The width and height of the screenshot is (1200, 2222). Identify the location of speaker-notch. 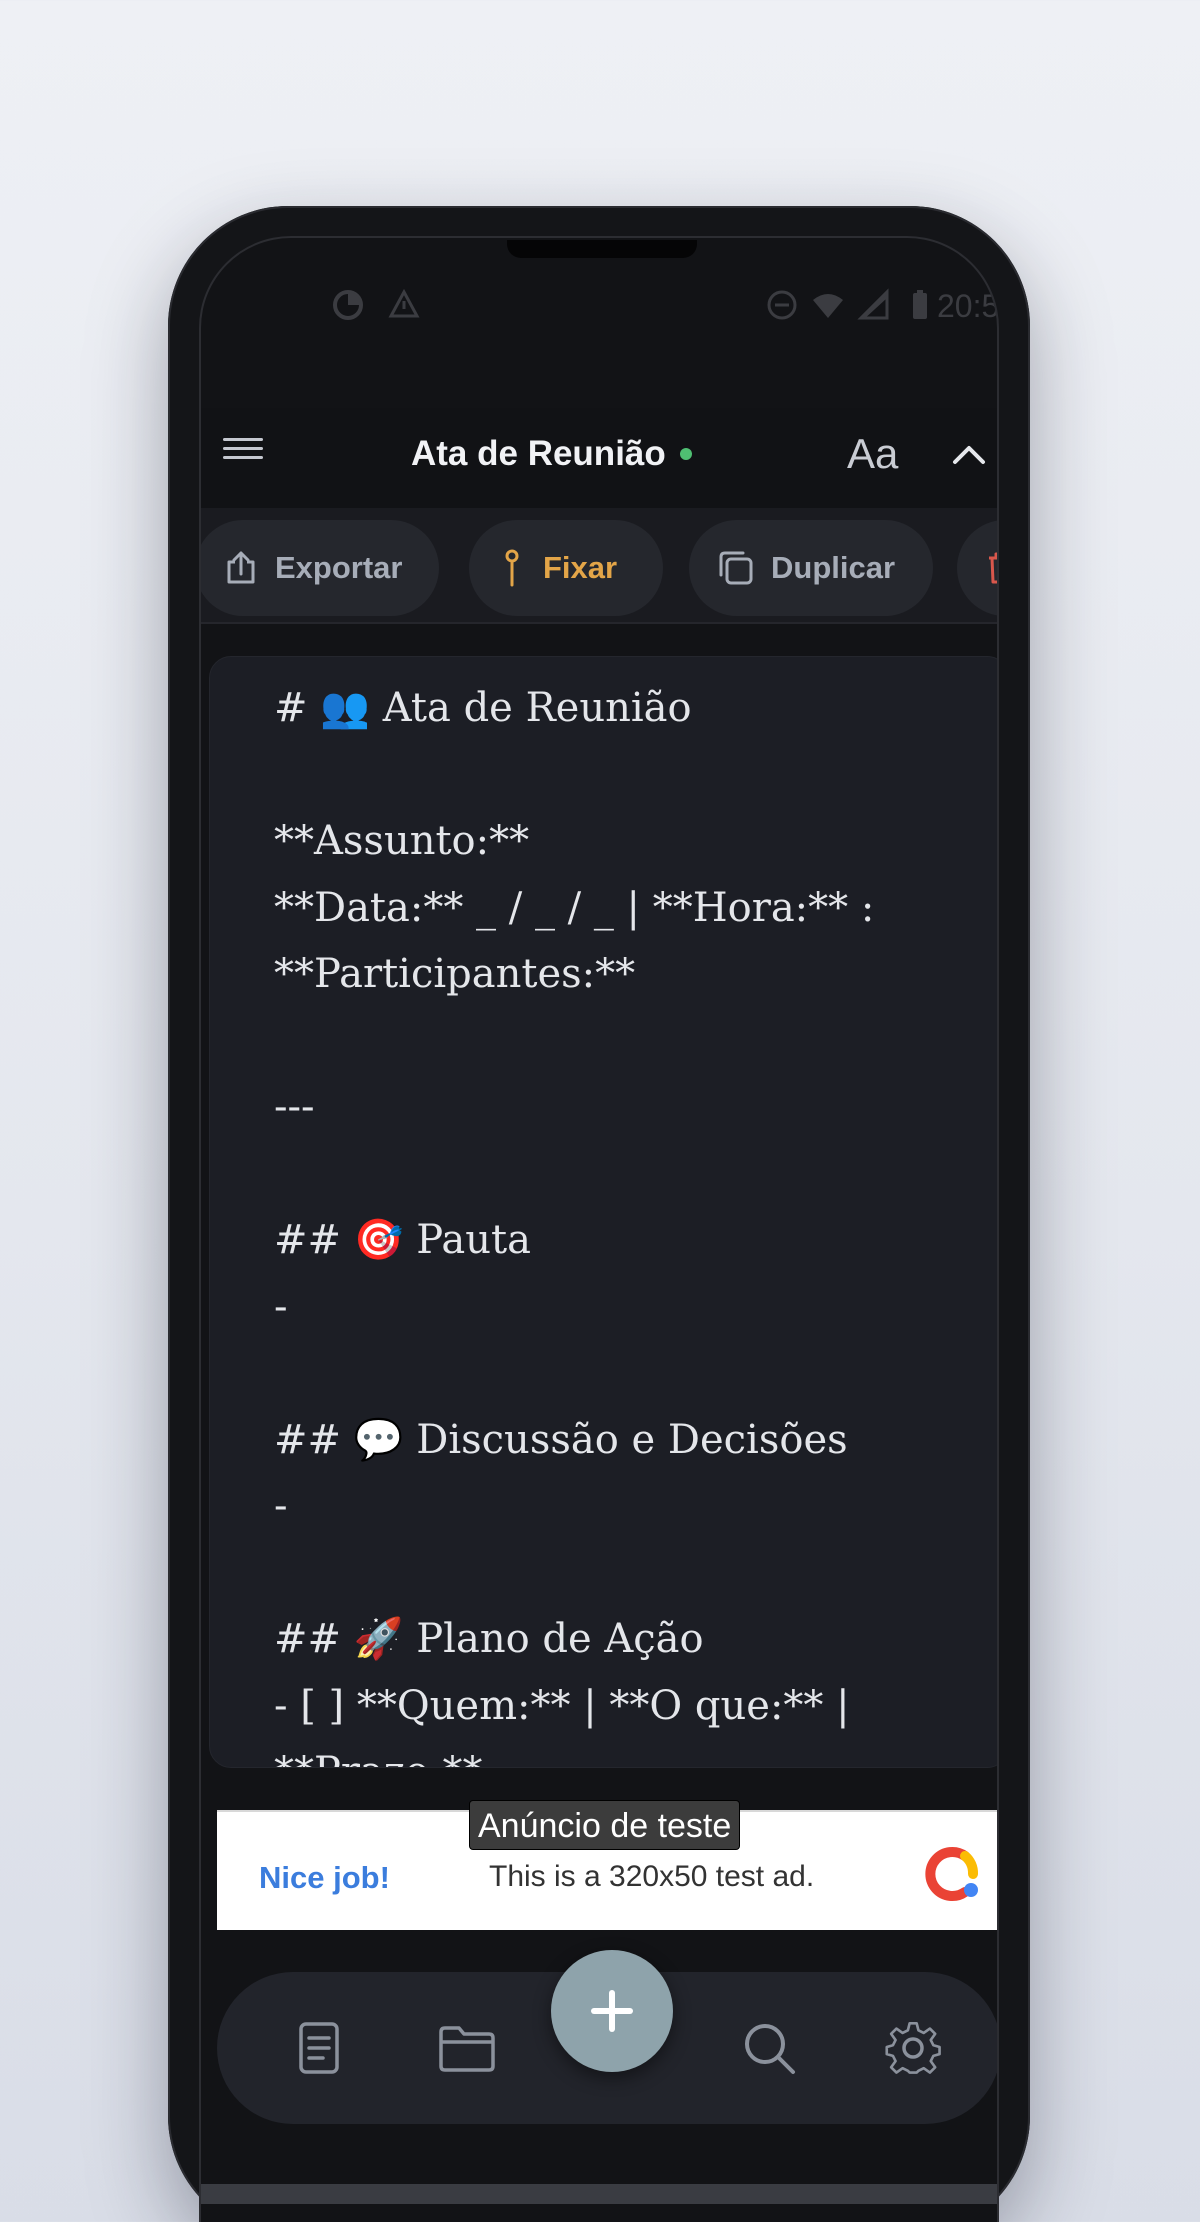
(602, 249).